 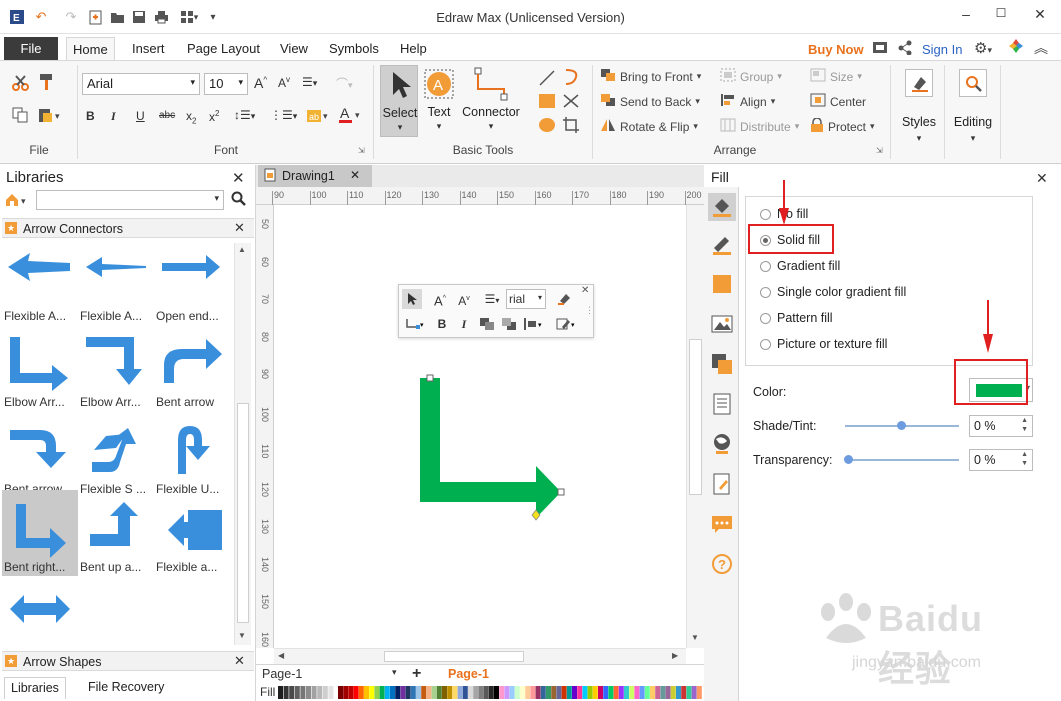 I want to click on bold-icon: B, so click(x=90, y=116).